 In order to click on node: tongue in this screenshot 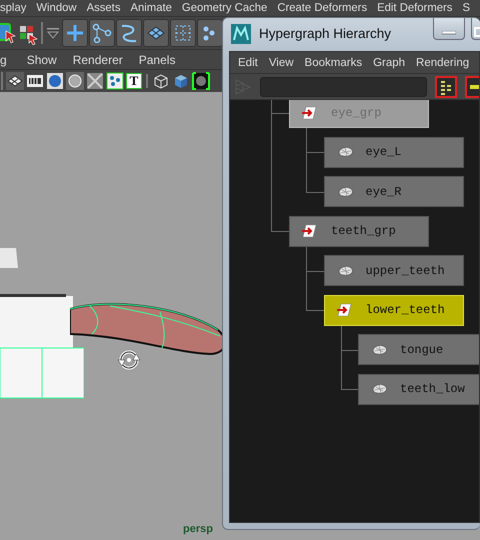, I will do `click(418, 349)`.